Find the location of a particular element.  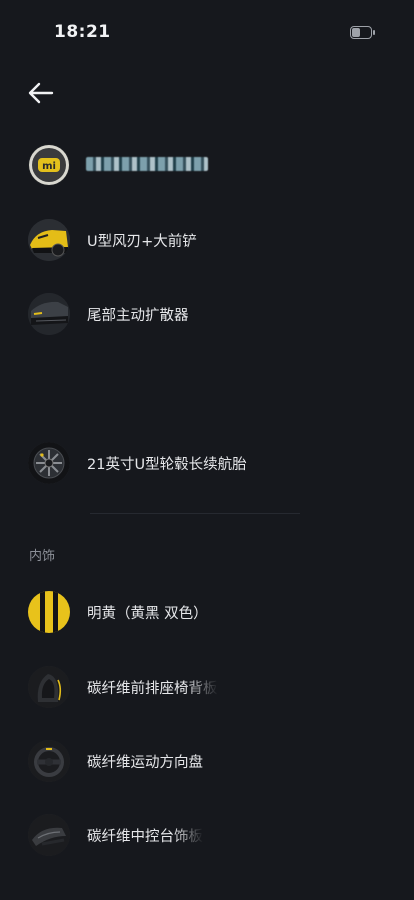

option-item-interior-color: 明黄（黄黑 双色） is located at coordinates (208, 613).